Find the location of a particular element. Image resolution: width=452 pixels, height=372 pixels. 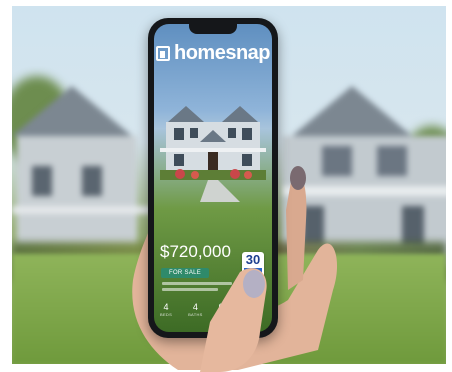

house-outline-icon is located at coordinates (162, 53).